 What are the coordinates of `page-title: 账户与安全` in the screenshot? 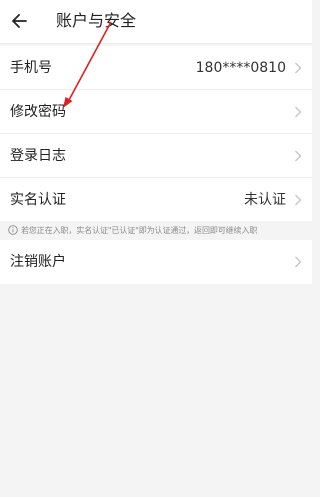 It's located at (96, 20).